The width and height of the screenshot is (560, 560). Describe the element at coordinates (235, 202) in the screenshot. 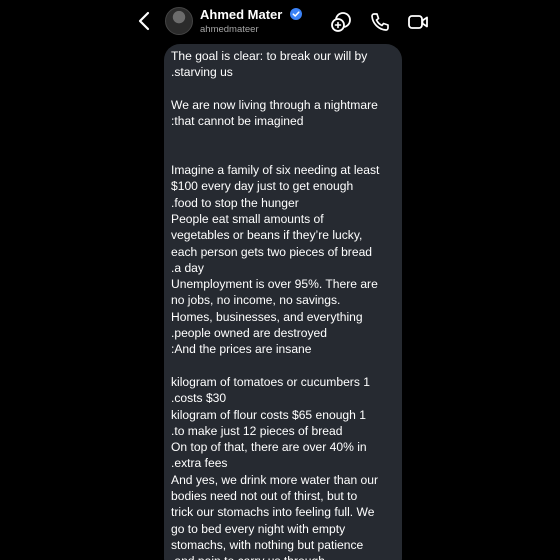

I see `message-line: .food to stop the hunger` at that location.